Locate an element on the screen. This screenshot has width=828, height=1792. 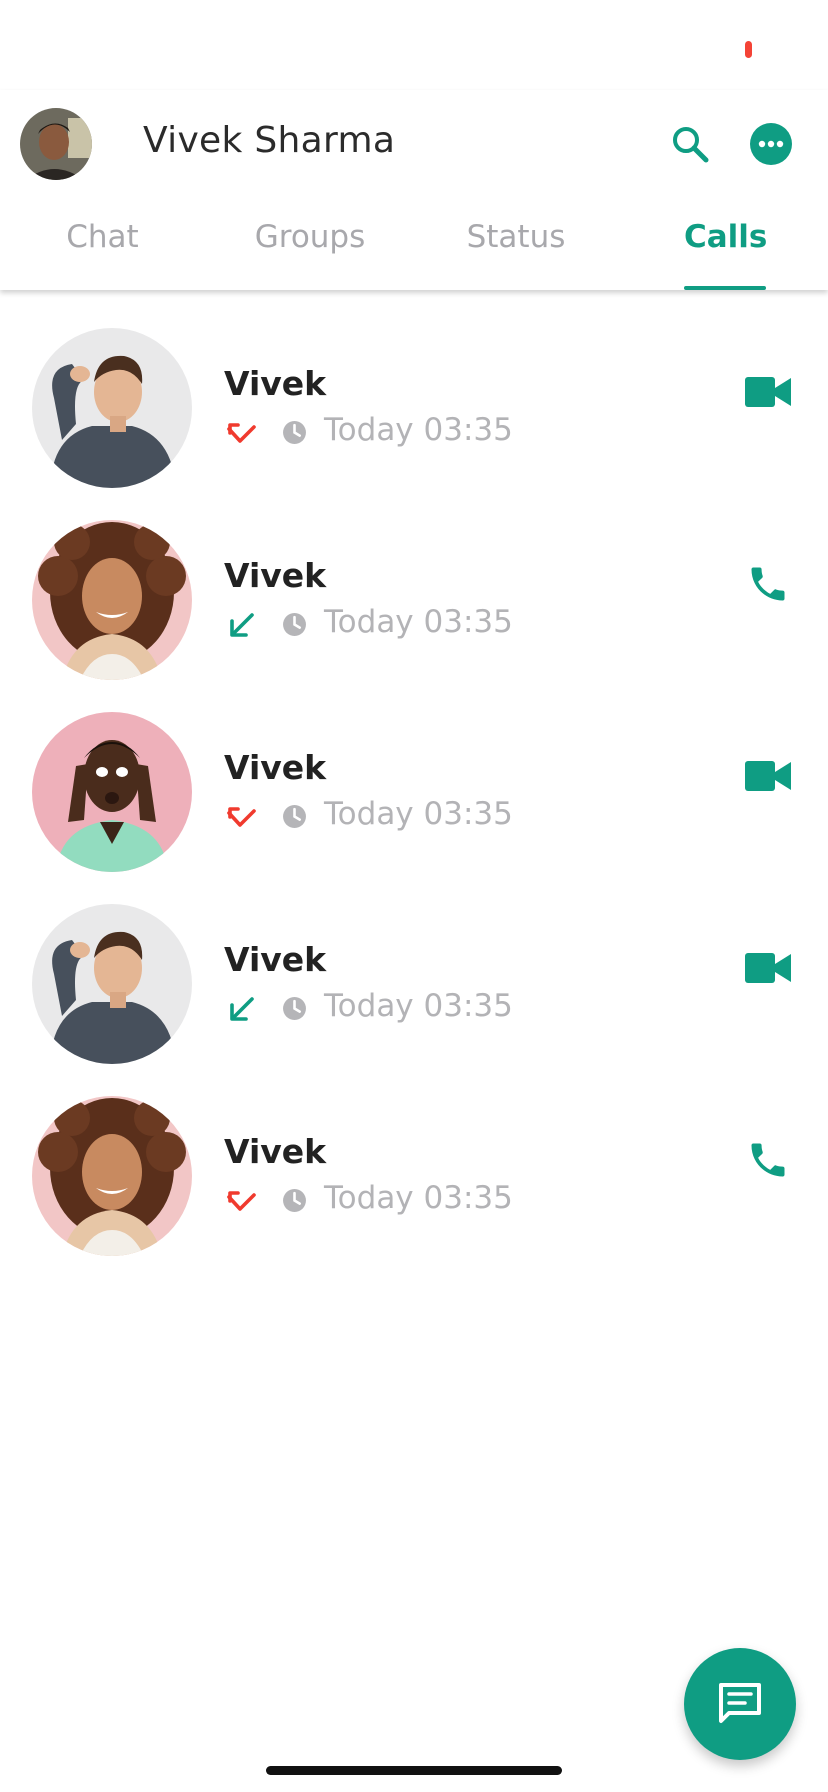
tab-chat: Chat is located at coordinates (102, 248).